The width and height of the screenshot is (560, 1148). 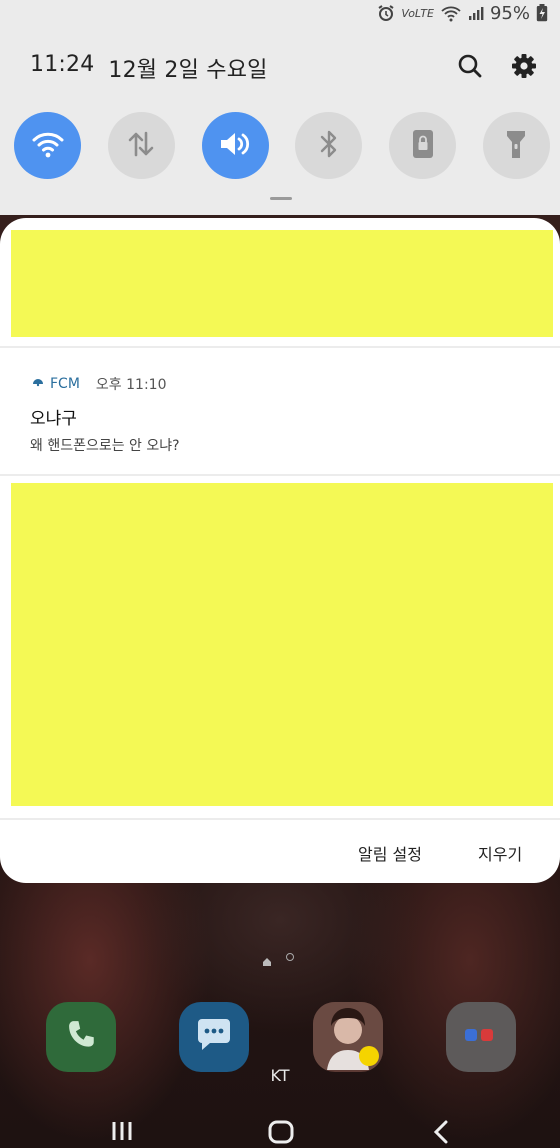 What do you see at coordinates (542, 13) in the screenshot?
I see `battery-icon` at bounding box center [542, 13].